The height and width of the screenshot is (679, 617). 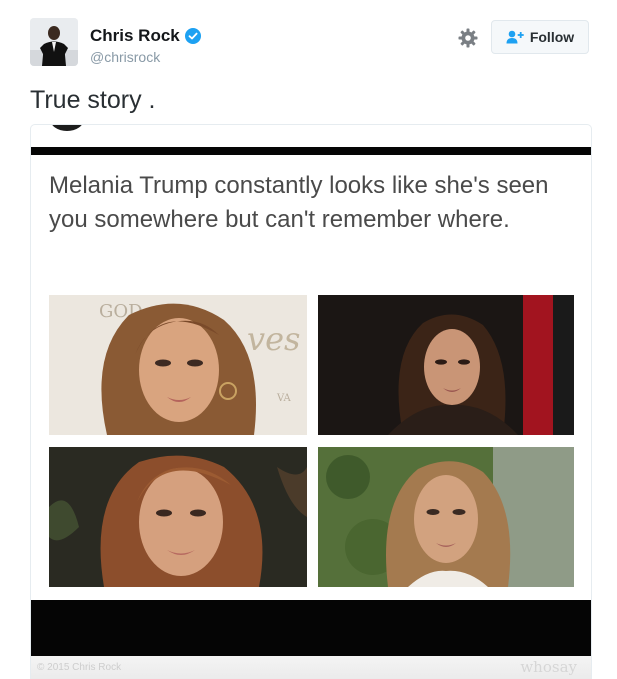 I want to click on melania-photo-1: GOD ves VA, so click(x=178, y=365).